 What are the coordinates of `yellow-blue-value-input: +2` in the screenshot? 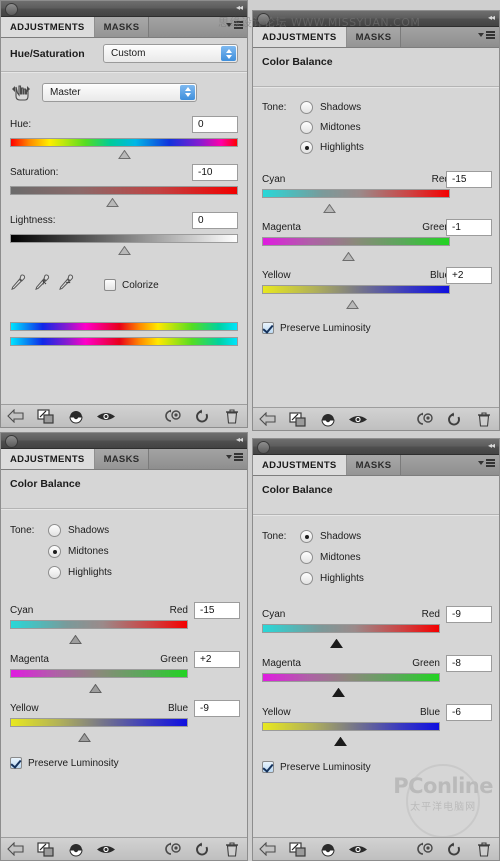 It's located at (469, 275).